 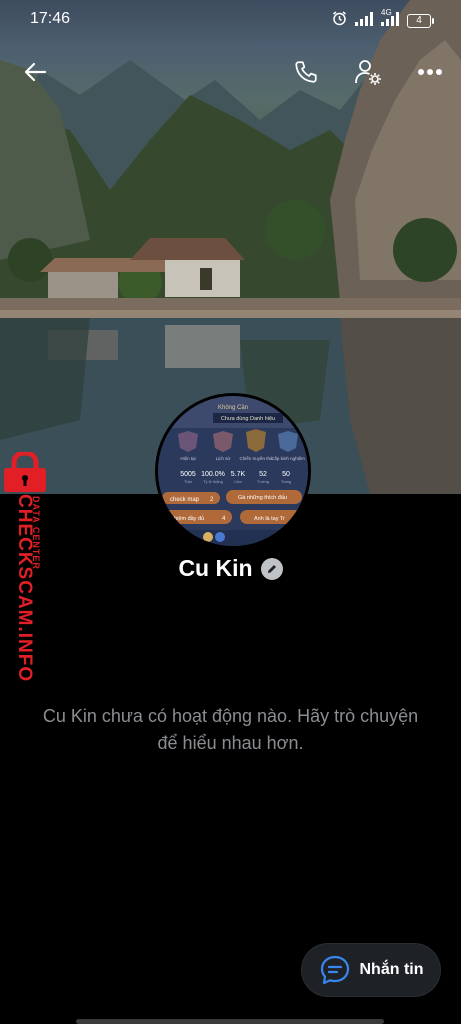 I want to click on gesture-nav-handle, so click(x=230, y=1021).